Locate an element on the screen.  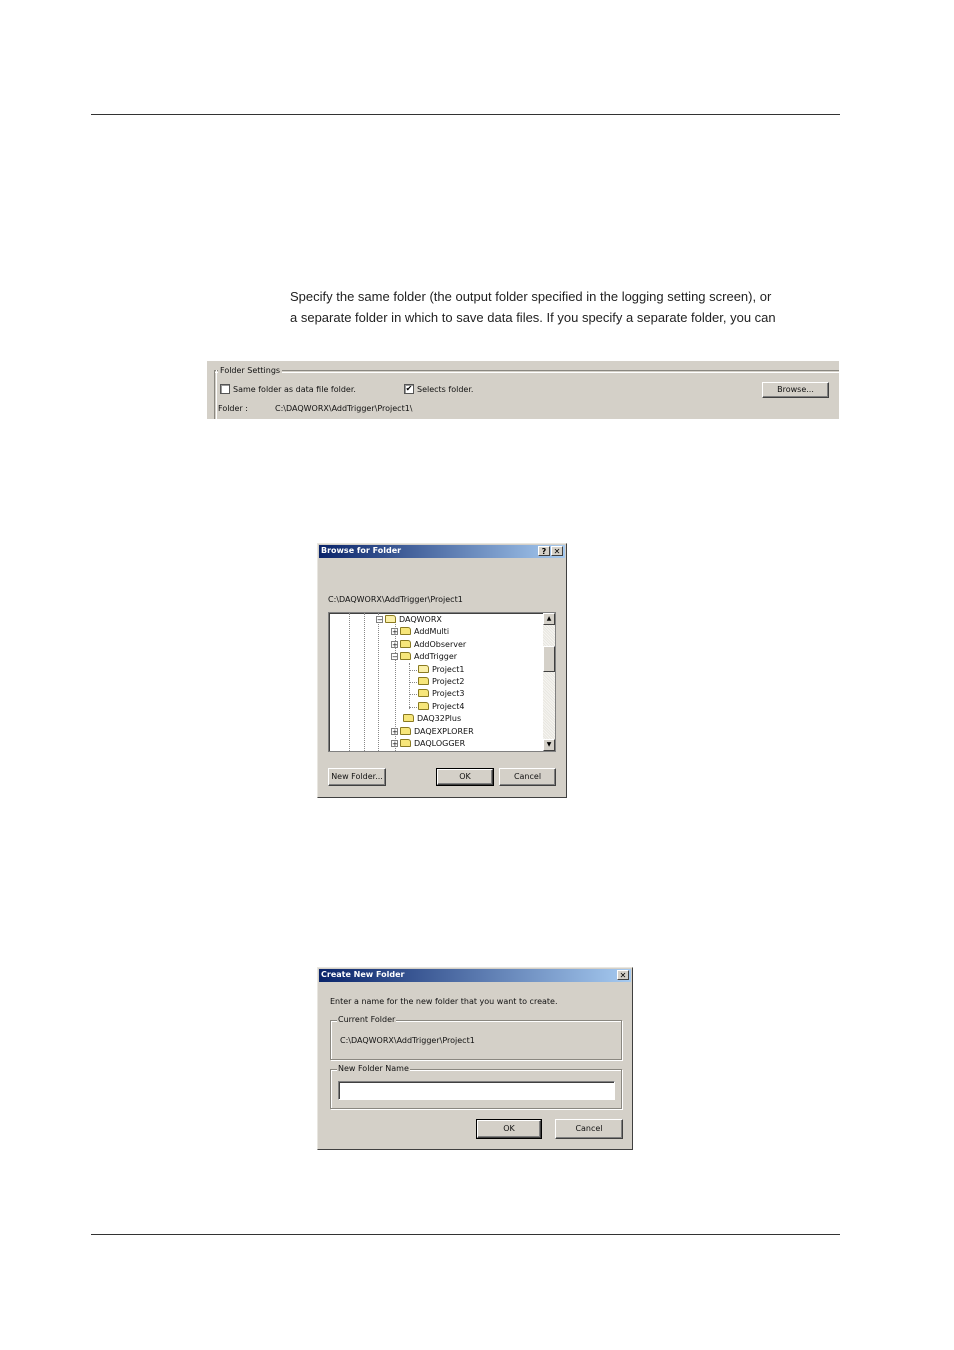
tree-item-daqexplorer: + DAQEXPLORER is located at coordinates (432, 733).